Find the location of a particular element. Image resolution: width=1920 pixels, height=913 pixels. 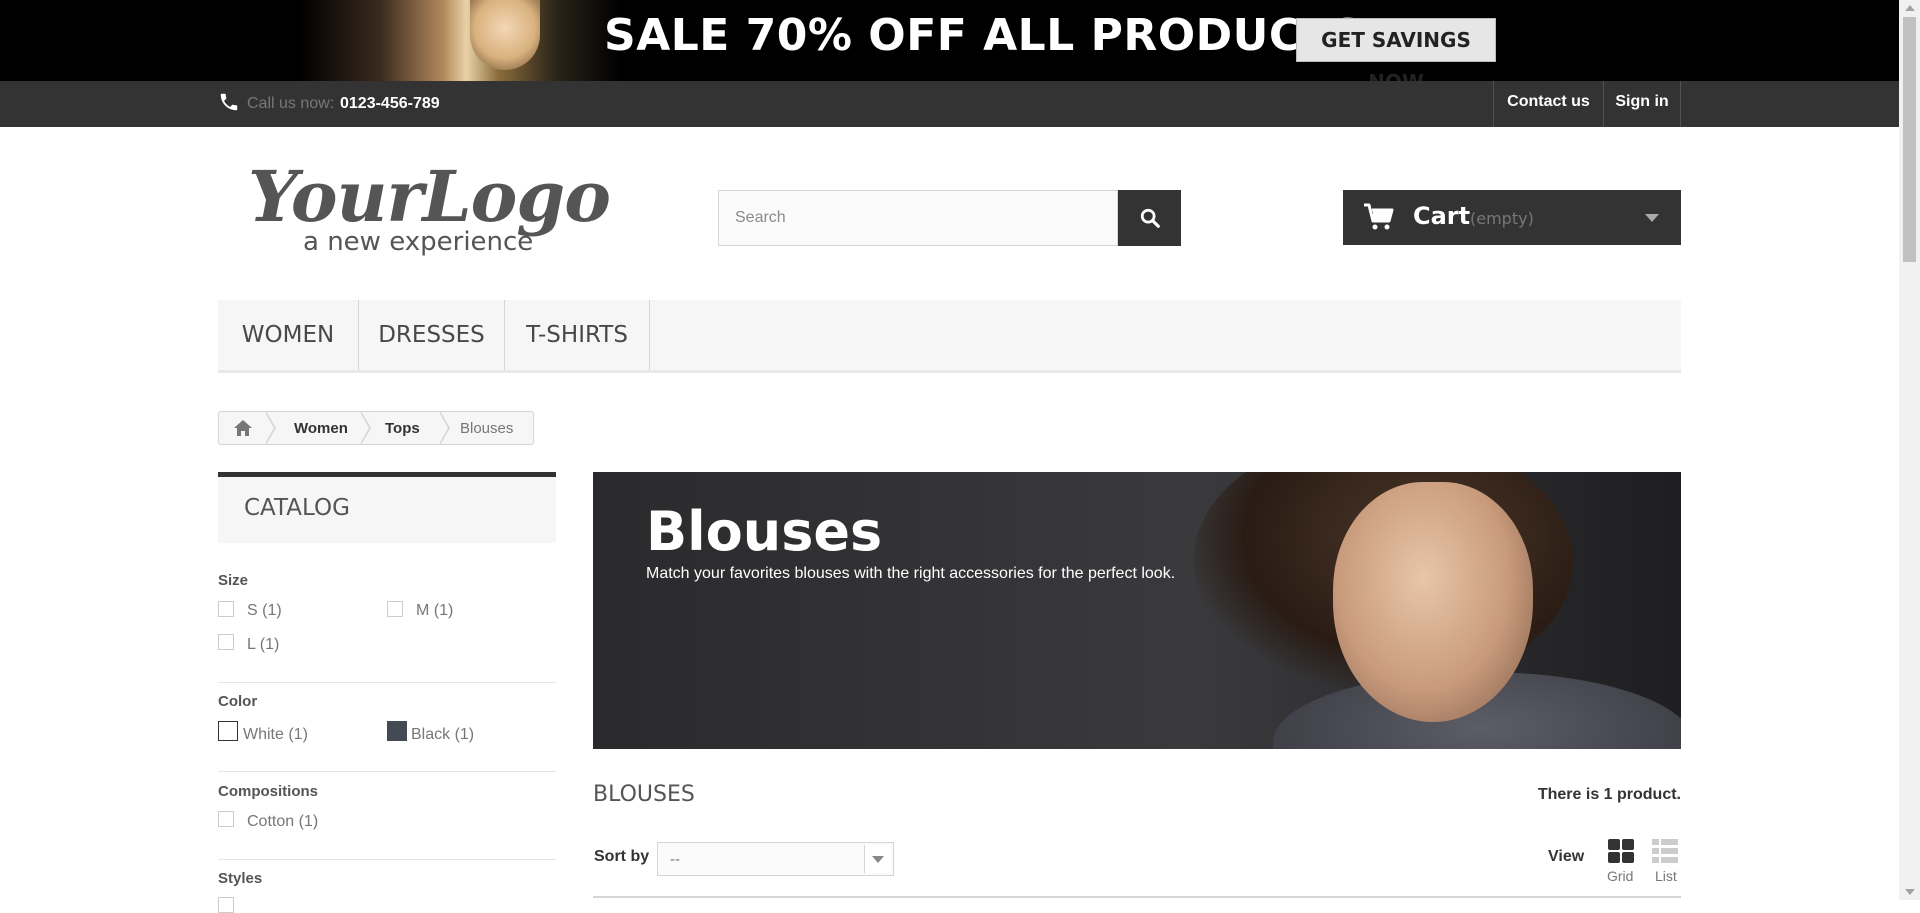

page-scrollbar is located at coordinates (1909, 450).